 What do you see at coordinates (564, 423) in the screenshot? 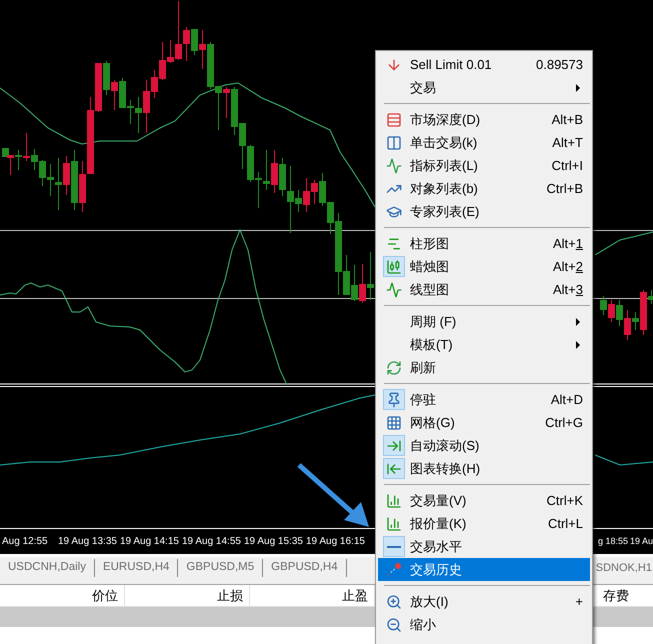
I see `shortcut-text: Ctrl+G` at bounding box center [564, 423].